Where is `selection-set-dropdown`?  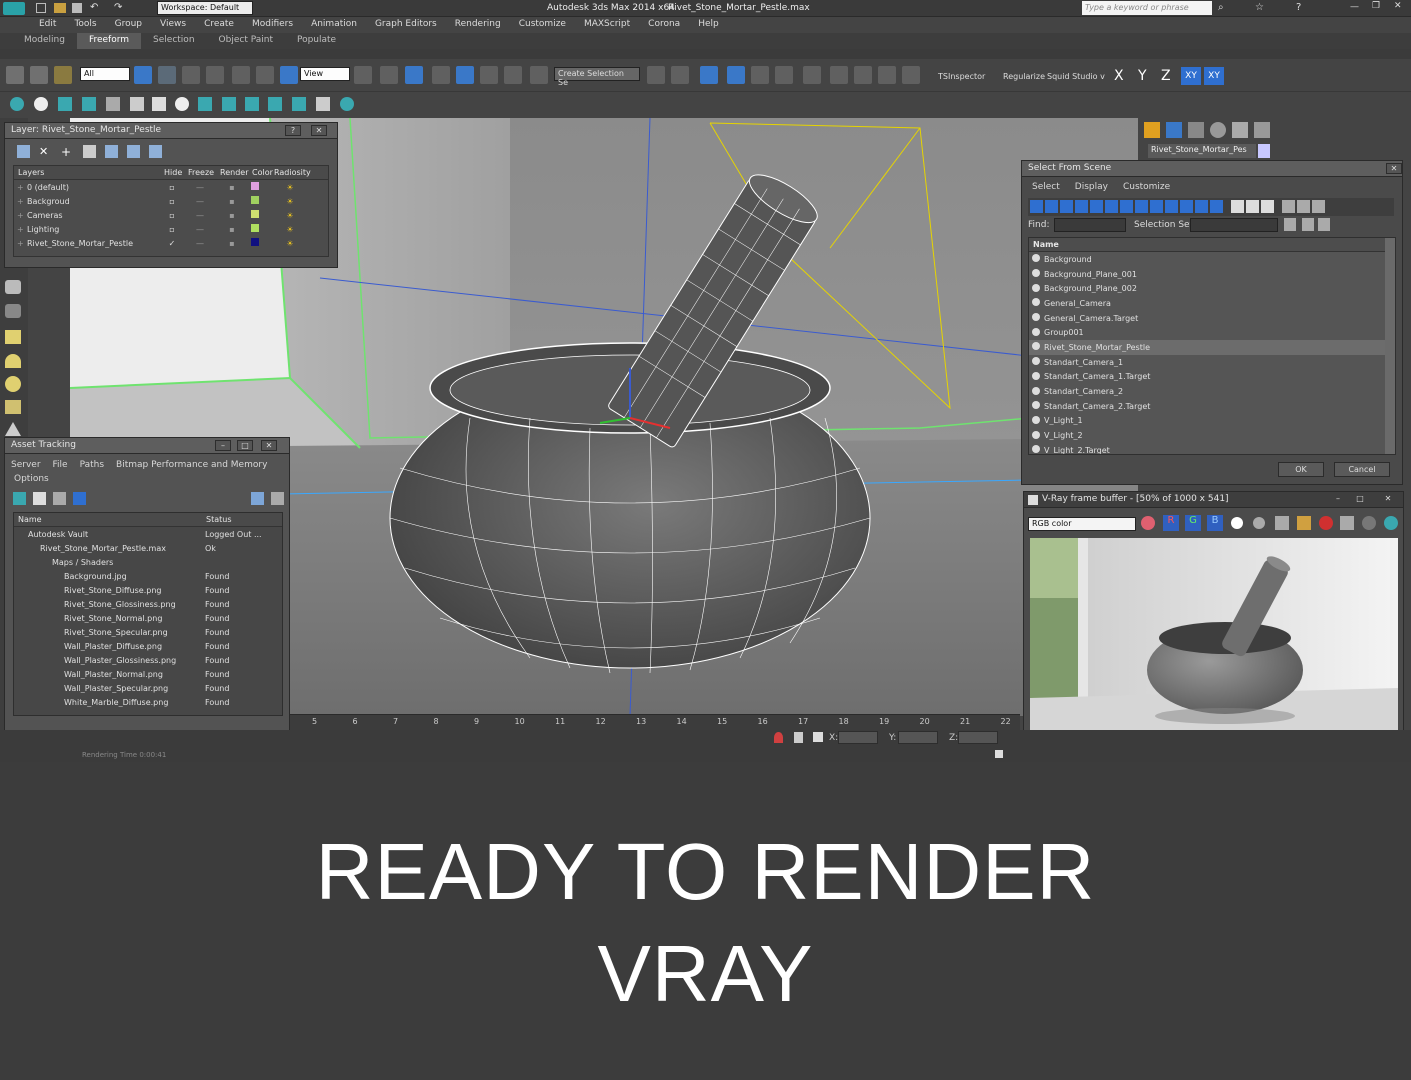
selection-set-dropdown is located at coordinates (1234, 225).